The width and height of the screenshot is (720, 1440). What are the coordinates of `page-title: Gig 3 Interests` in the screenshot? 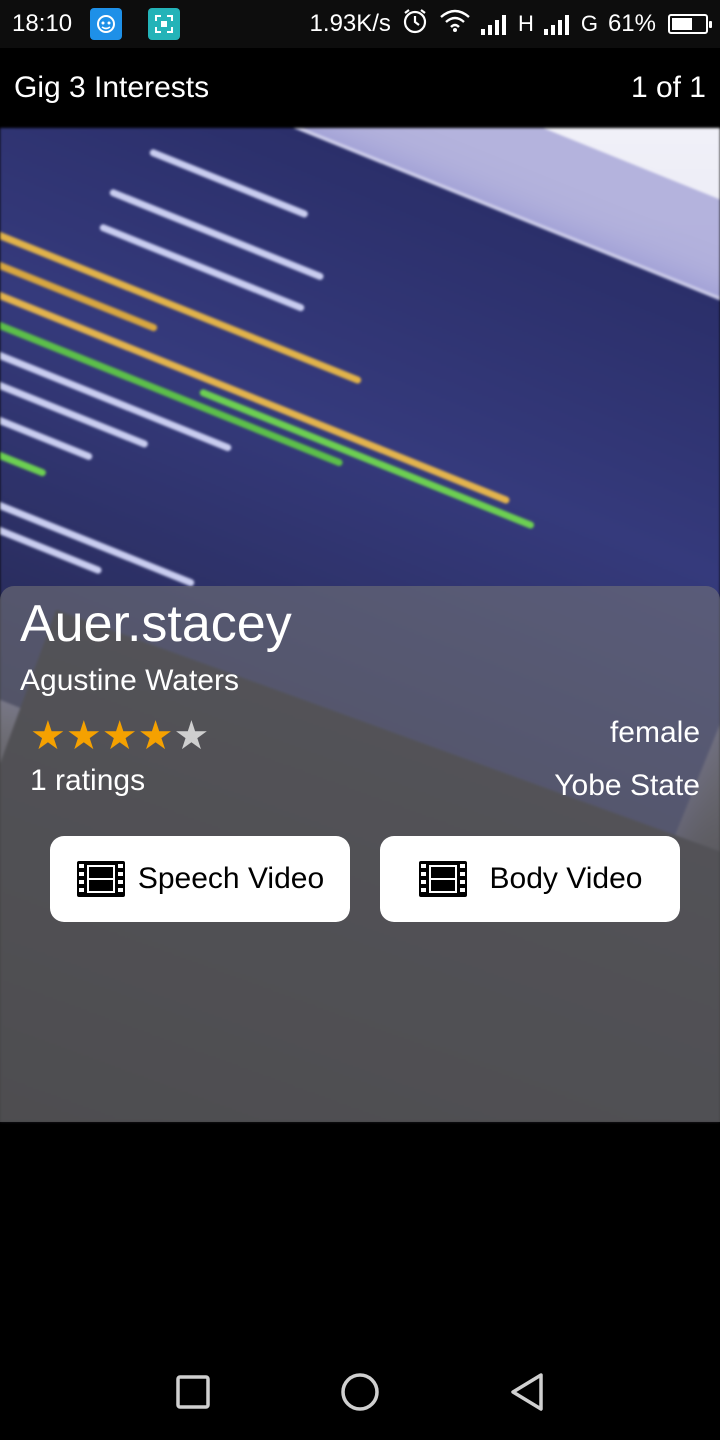 It's located at (112, 87).